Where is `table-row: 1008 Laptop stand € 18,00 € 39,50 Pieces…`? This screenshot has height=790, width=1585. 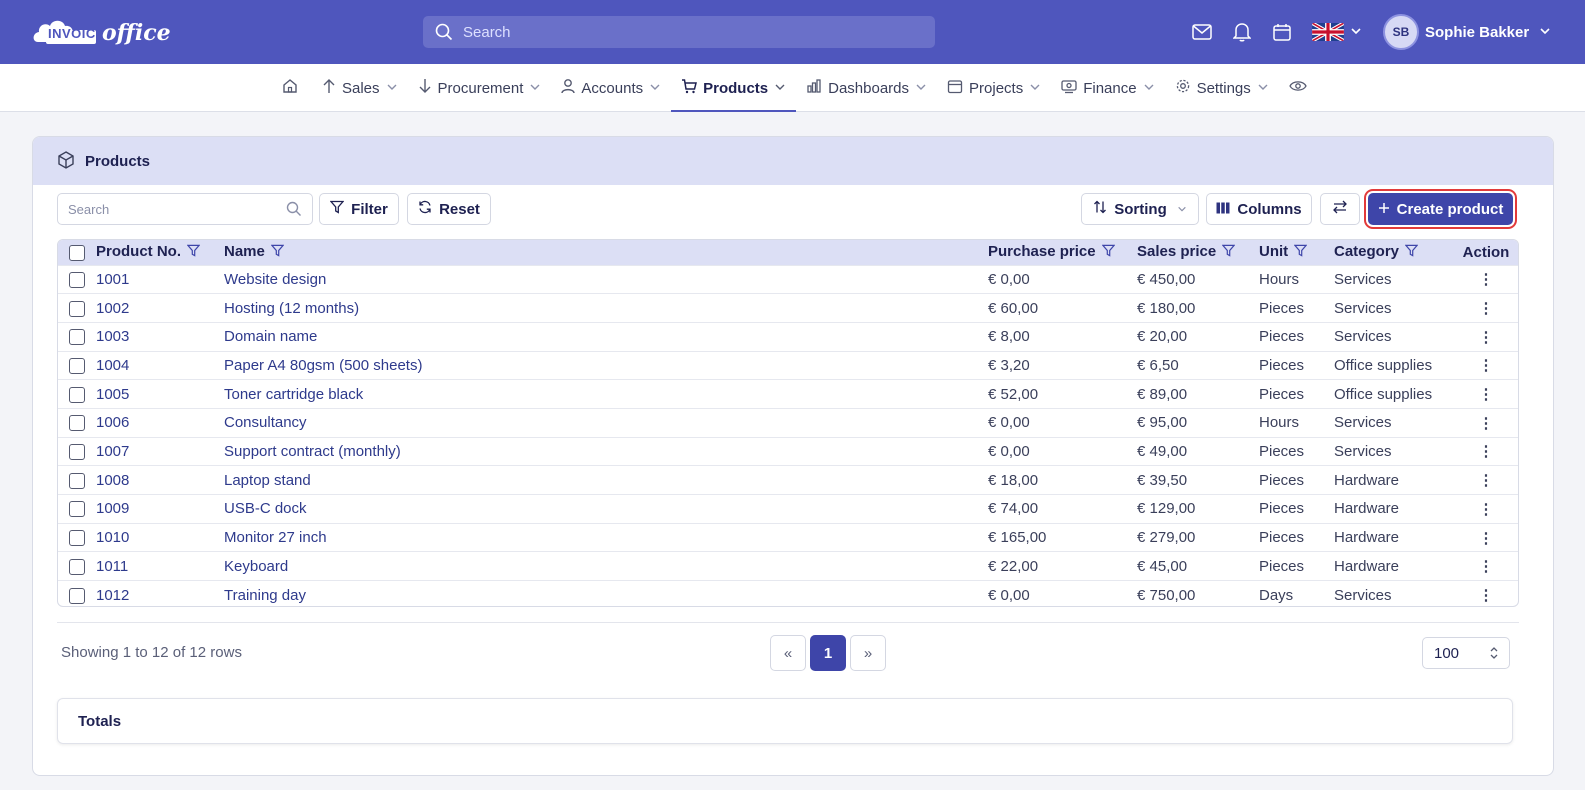 table-row: 1008 Laptop stand € 18,00 € 39,50 Pieces… is located at coordinates (788, 480).